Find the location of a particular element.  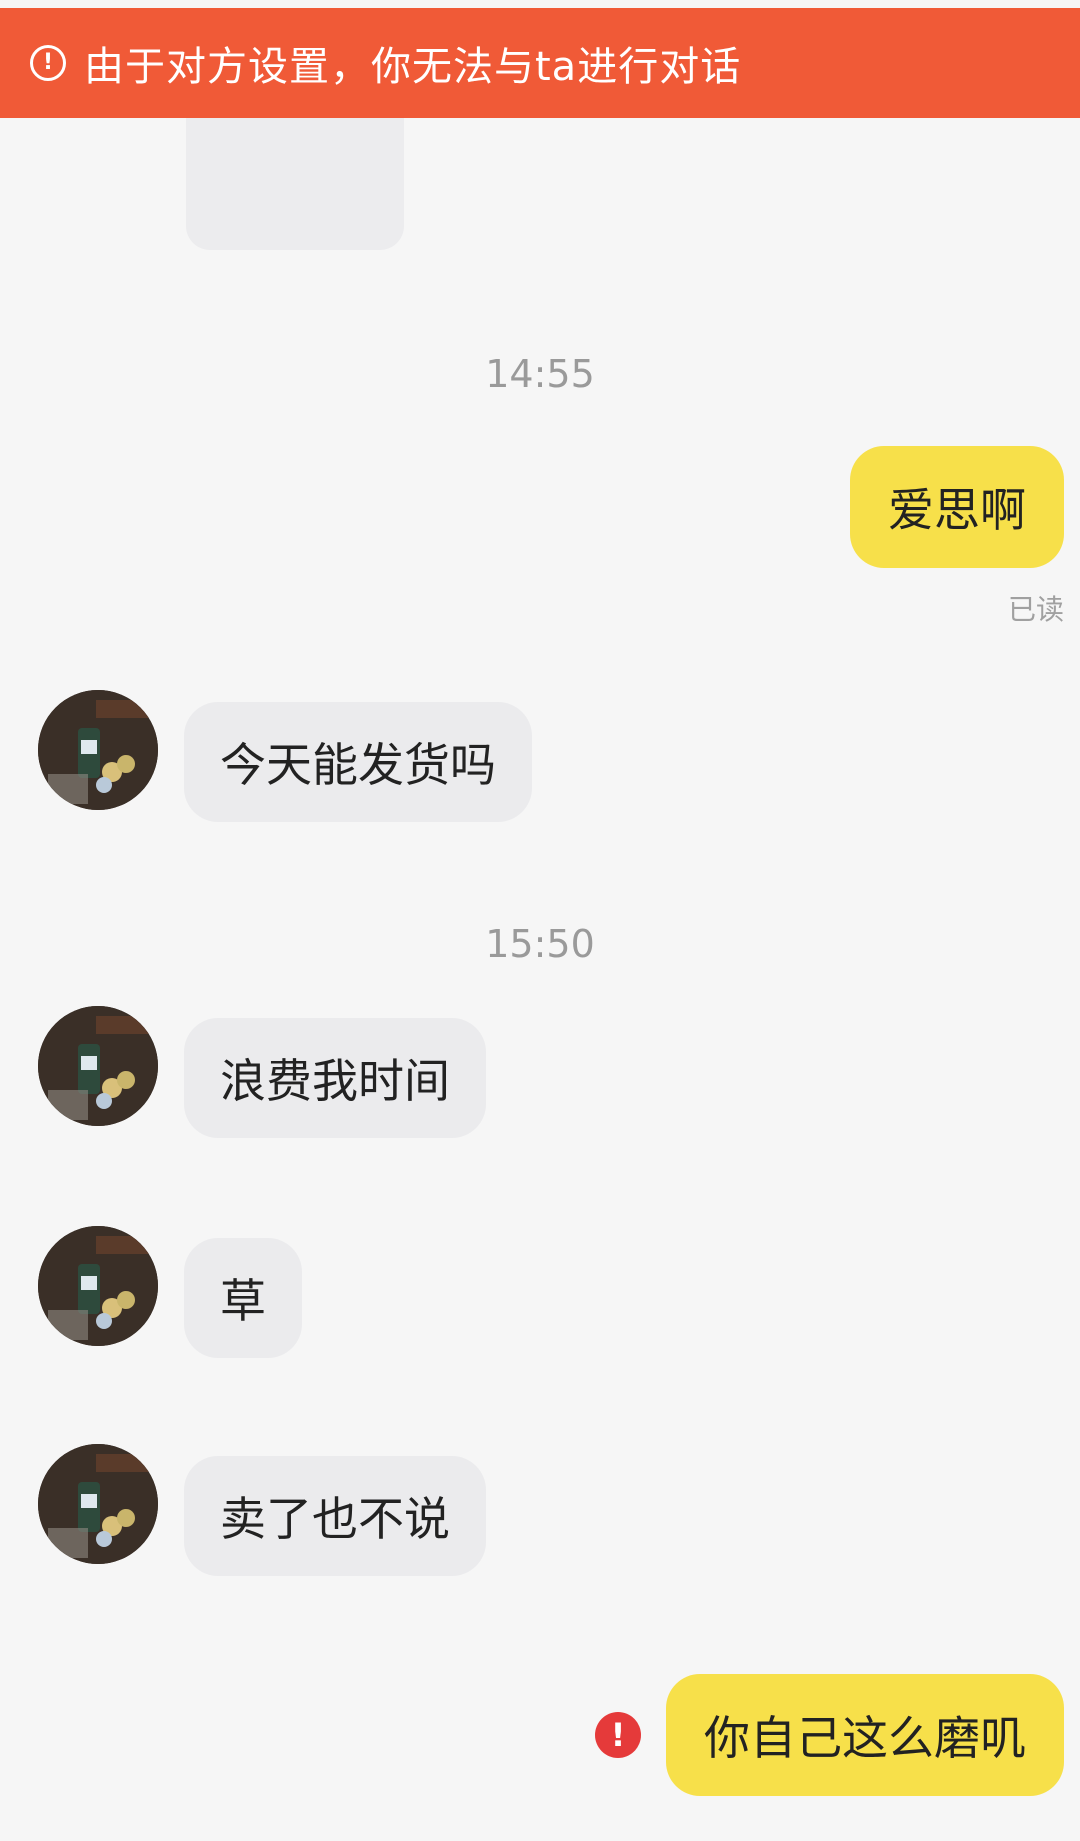

message-text: 你自己这么磨叽 is located at coordinates (865, 1738).